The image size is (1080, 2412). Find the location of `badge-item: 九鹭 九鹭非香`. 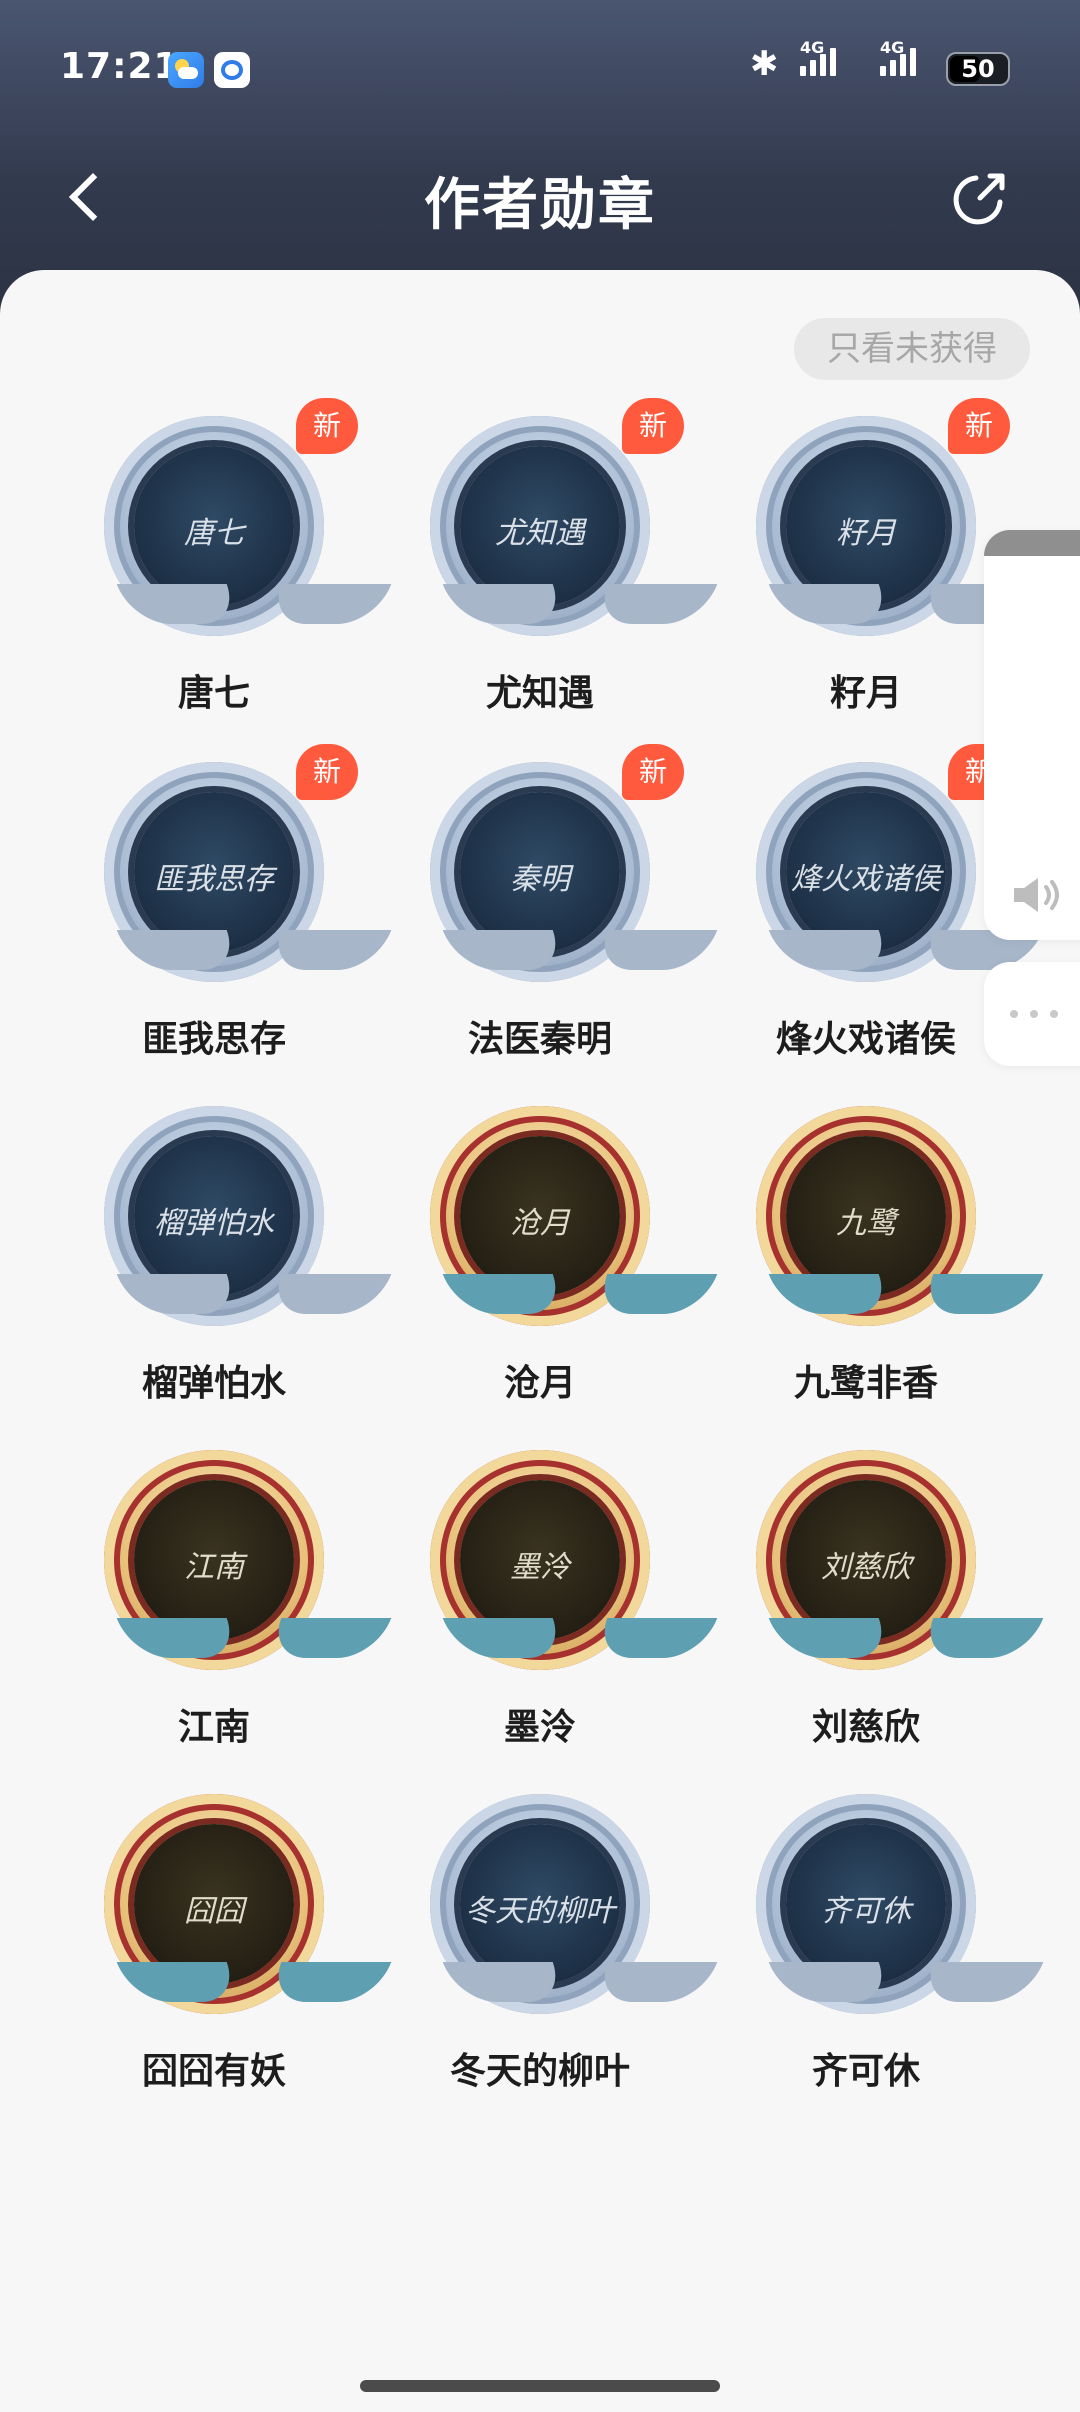

badge-item: 九鹭 九鹭非香 is located at coordinates (866, 1251).